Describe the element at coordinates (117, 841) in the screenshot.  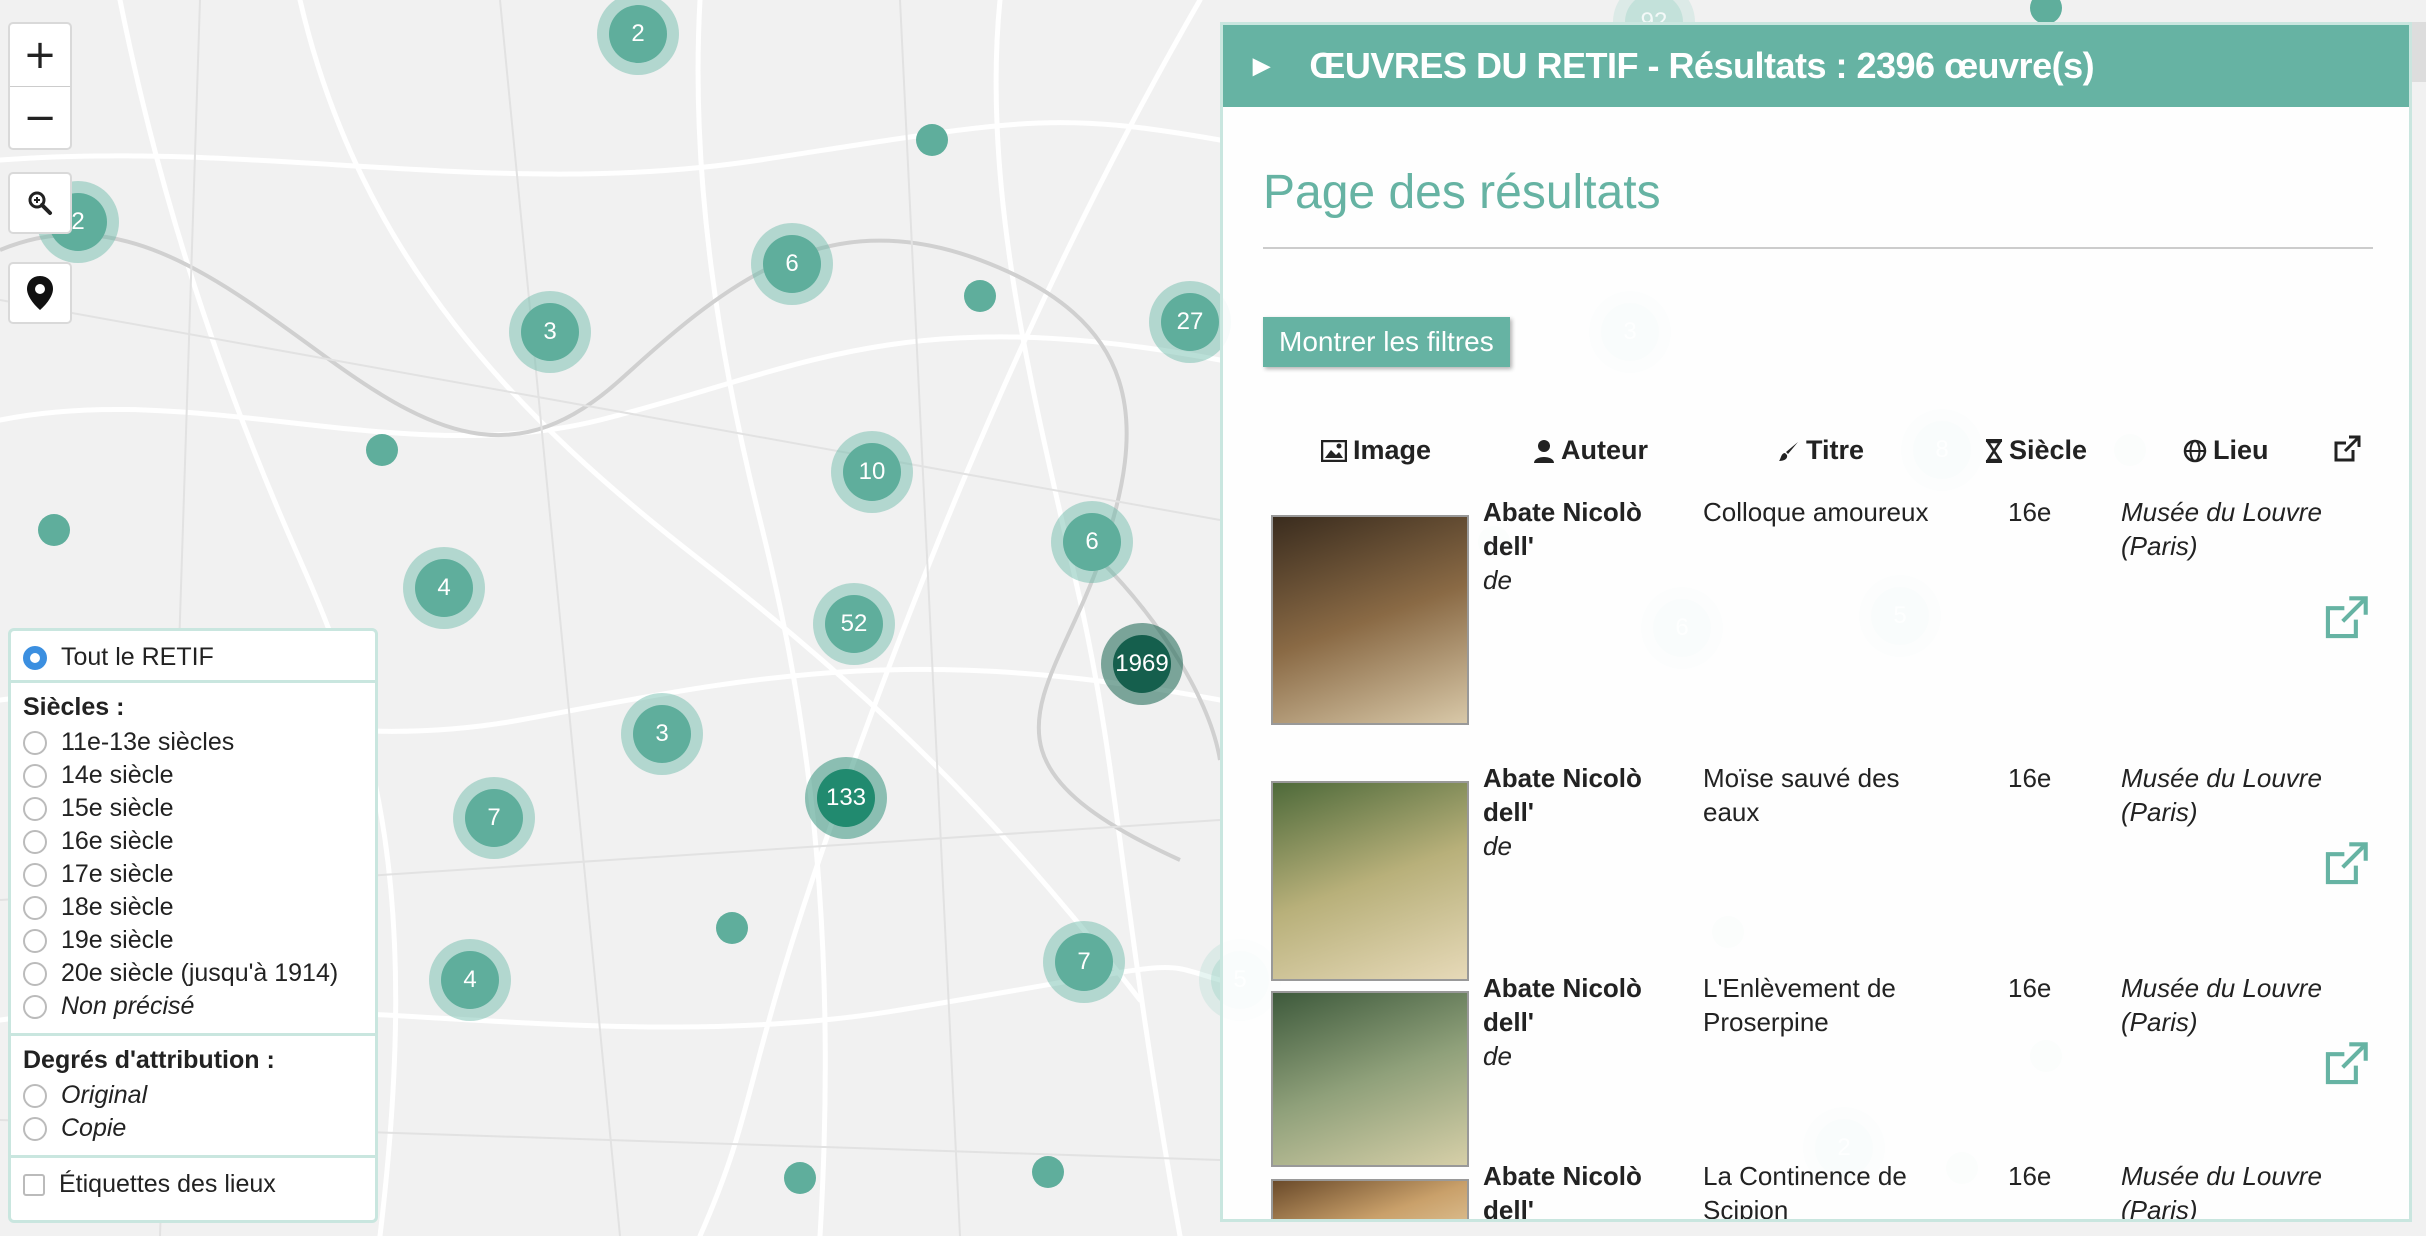
I see `option-label: 16e siècle` at that location.